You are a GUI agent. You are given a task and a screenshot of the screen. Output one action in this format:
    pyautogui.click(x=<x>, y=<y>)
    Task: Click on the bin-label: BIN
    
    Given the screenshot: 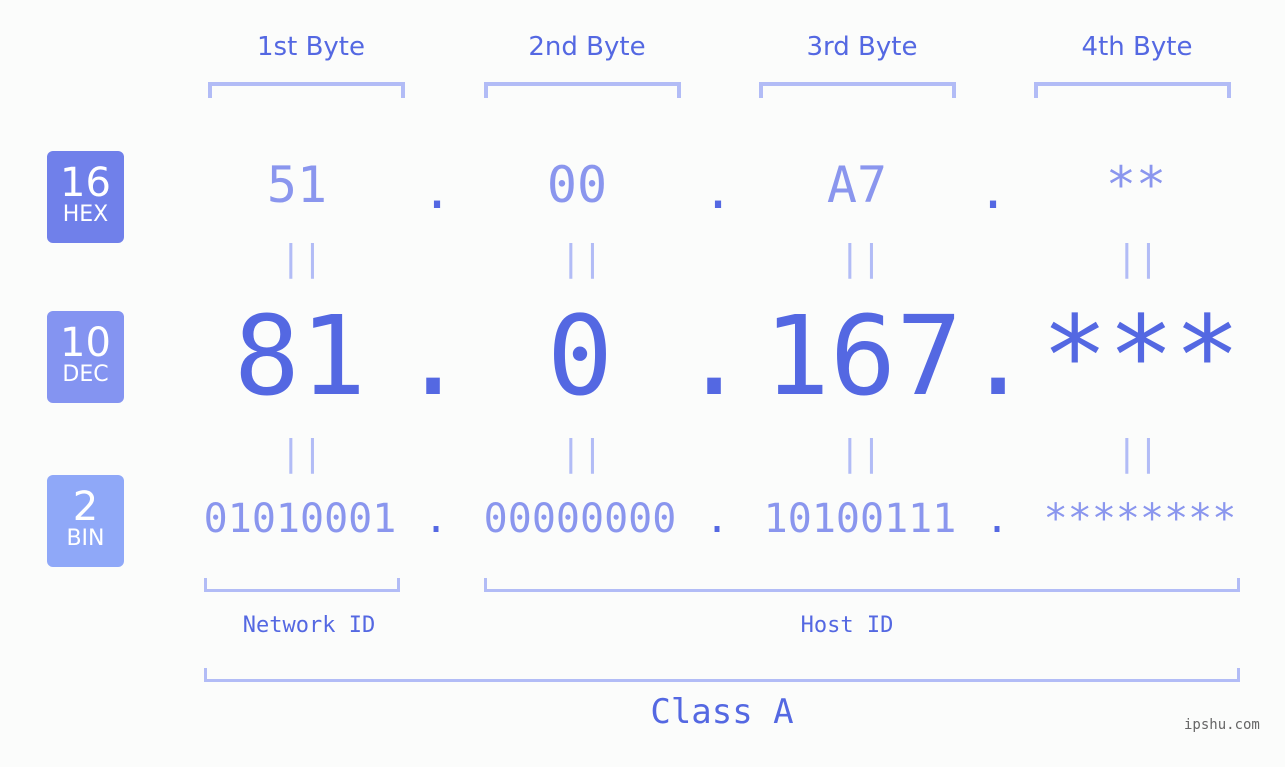 What is the action you would take?
    pyautogui.click(x=85, y=538)
    